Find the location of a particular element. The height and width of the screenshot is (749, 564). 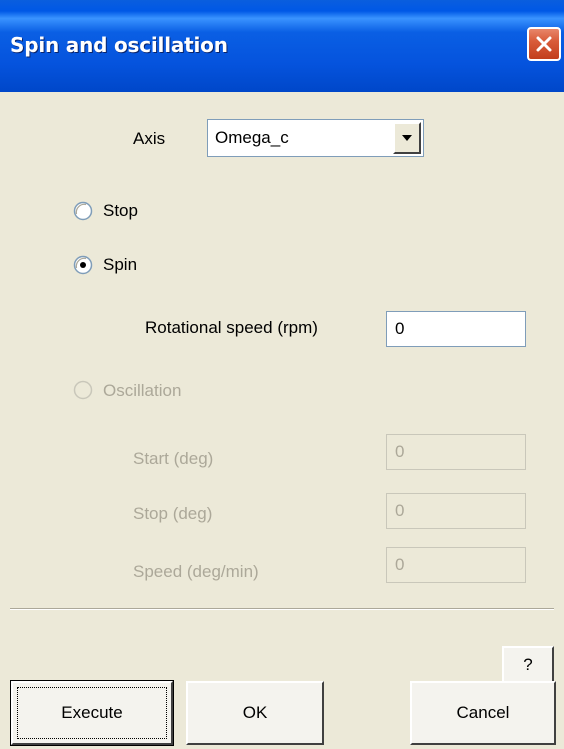

help-button: ? is located at coordinates (528, 665).